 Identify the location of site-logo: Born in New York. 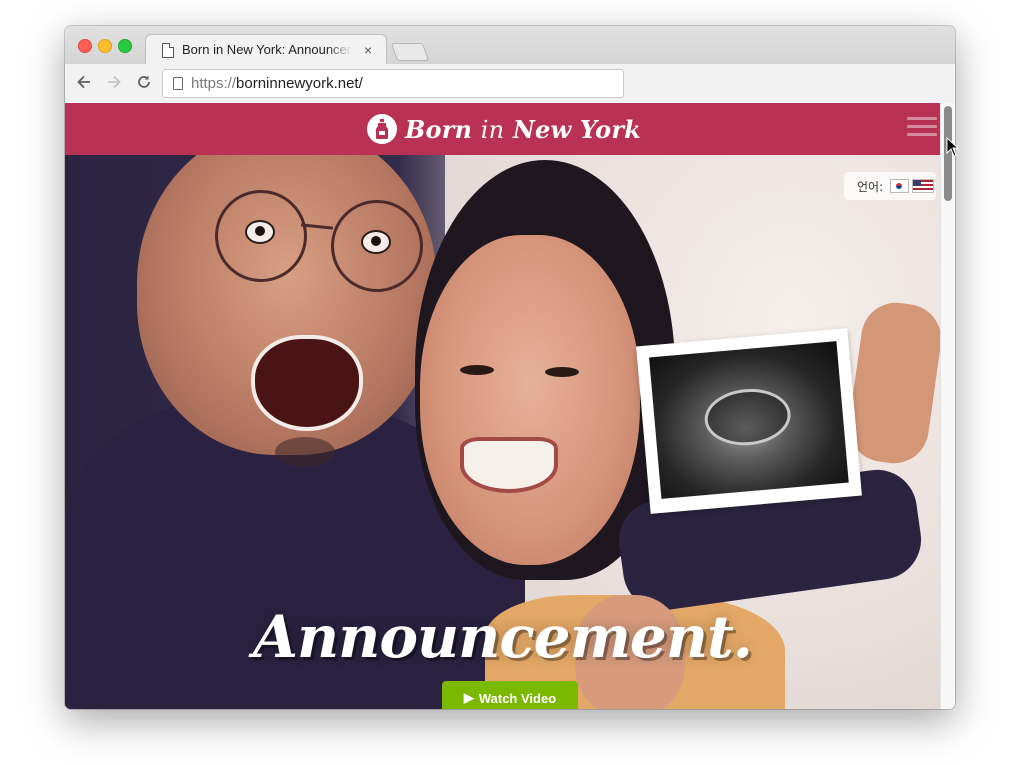
(504, 129).